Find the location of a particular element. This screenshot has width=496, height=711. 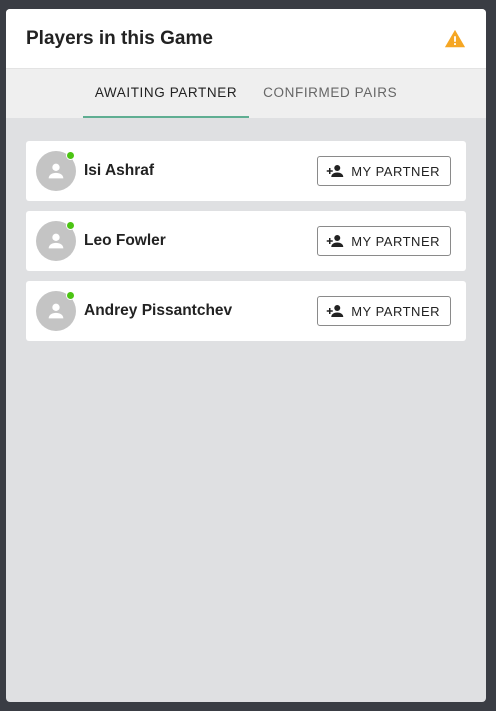

tab-bar: AWAITING PARTNER CONFIRMED PAIRS is located at coordinates (246, 93).